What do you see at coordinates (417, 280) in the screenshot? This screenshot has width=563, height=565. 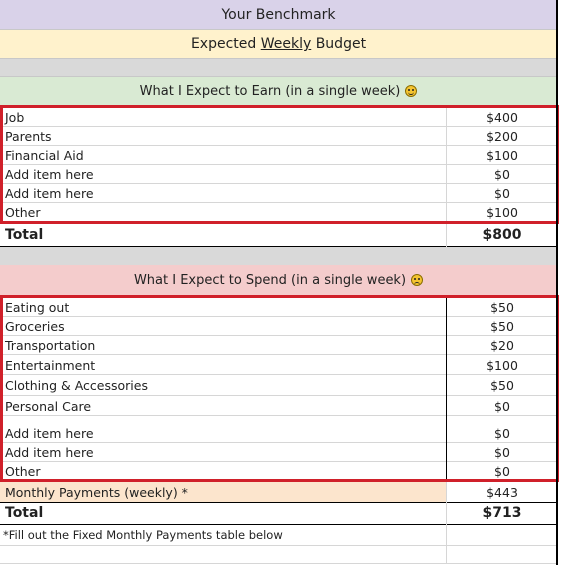 I see `frown-emoji-icon` at bounding box center [417, 280].